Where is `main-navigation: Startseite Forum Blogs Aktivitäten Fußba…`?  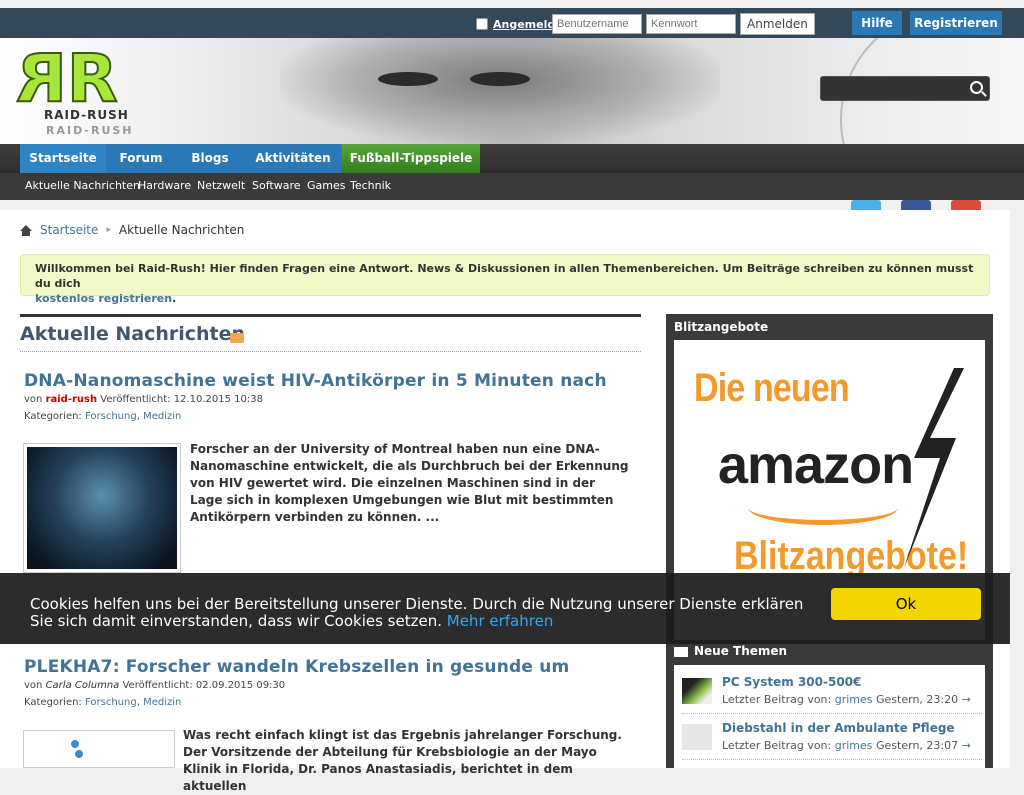 main-navigation: Startseite Forum Blogs Aktivitäten Fußba… is located at coordinates (512, 172).